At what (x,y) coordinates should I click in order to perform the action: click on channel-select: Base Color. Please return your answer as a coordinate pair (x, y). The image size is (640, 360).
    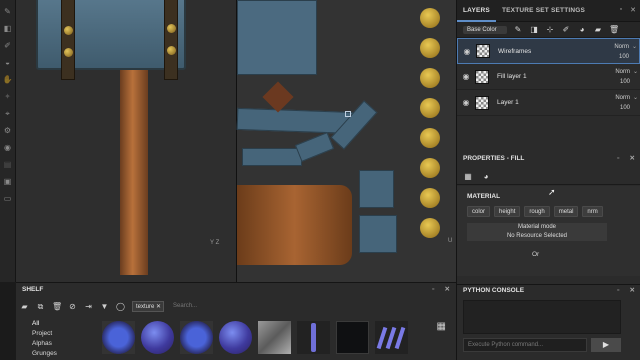
    Looking at the image, I should click on (485, 29).